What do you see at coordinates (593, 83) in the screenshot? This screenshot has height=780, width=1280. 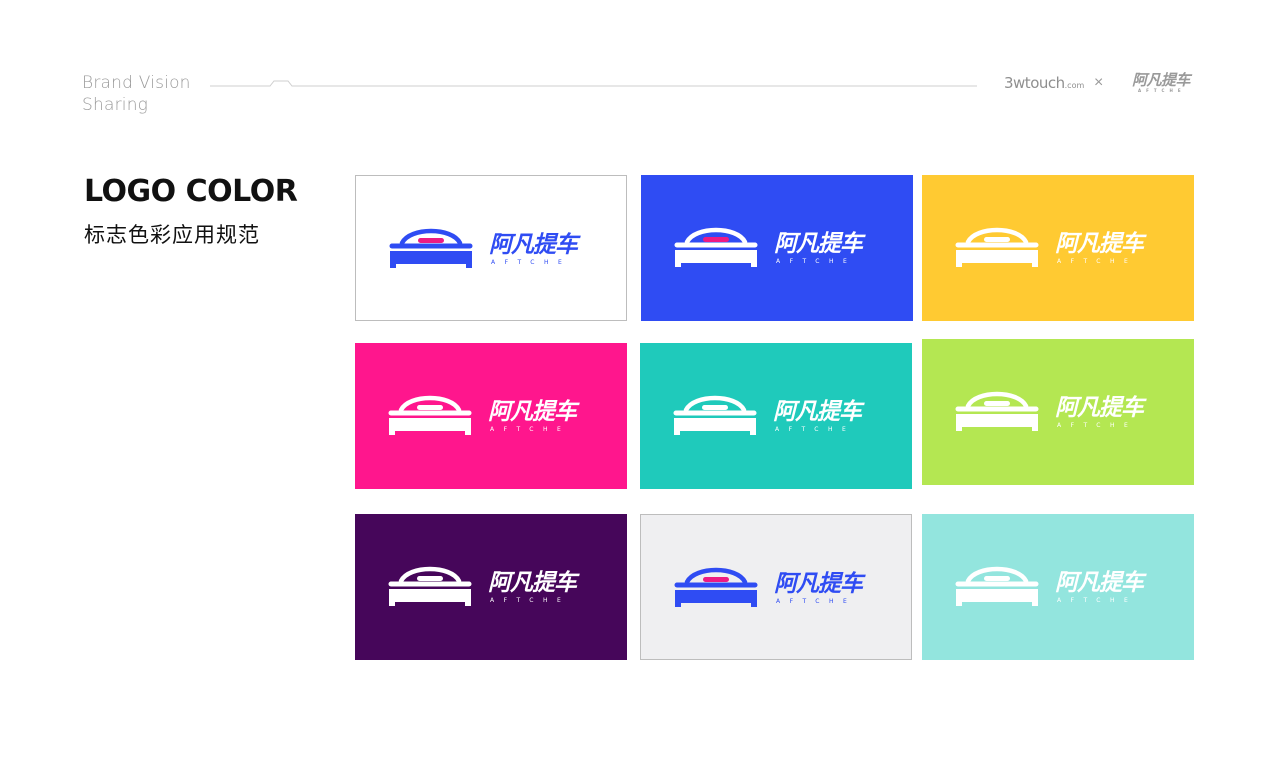 I see `header-divider` at bounding box center [593, 83].